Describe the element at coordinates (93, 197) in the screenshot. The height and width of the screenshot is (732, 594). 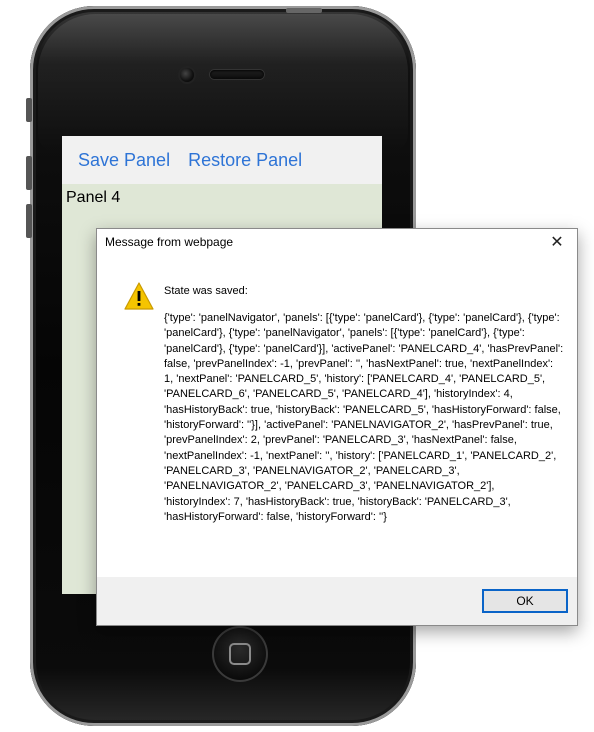
I see `panel-title: Panel 4` at that location.